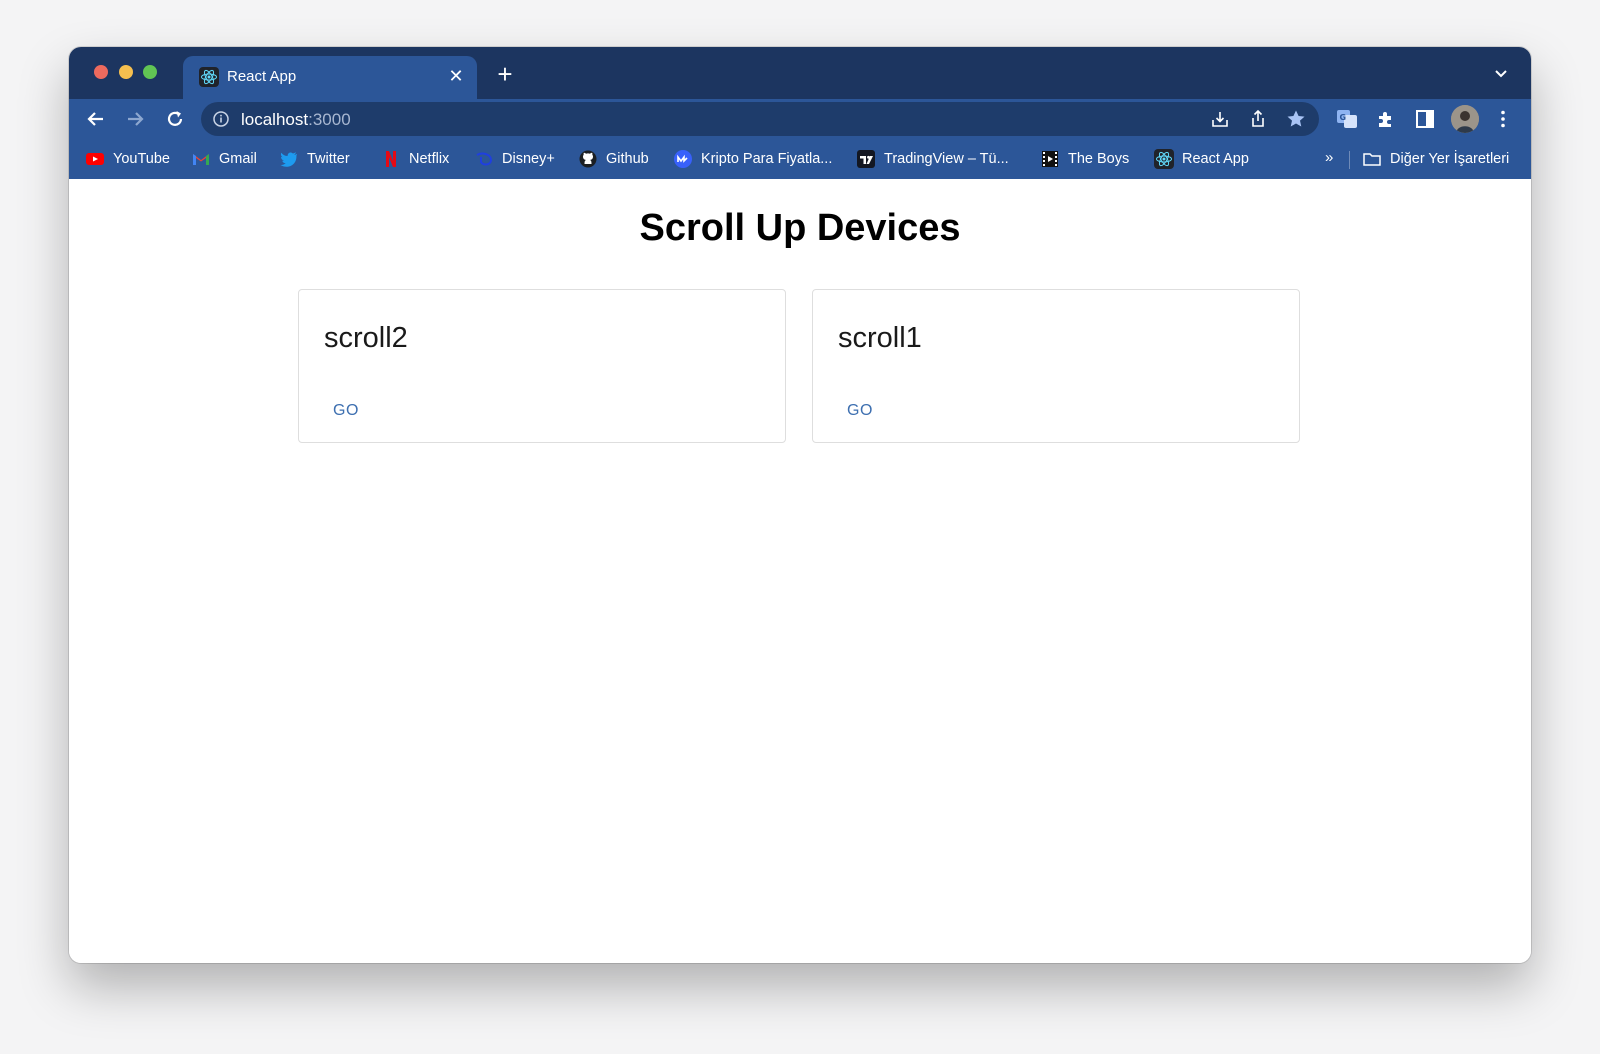 The width and height of the screenshot is (1600, 1054). Describe the element at coordinates (528, 159) in the screenshot. I see `bookmark-label: Disney+` at that location.